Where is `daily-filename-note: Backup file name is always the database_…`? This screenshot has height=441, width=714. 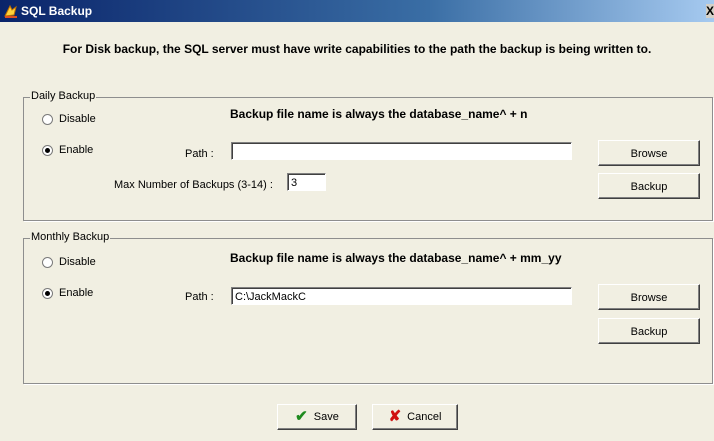 daily-filename-note: Backup file name is always the database_… is located at coordinates (379, 114).